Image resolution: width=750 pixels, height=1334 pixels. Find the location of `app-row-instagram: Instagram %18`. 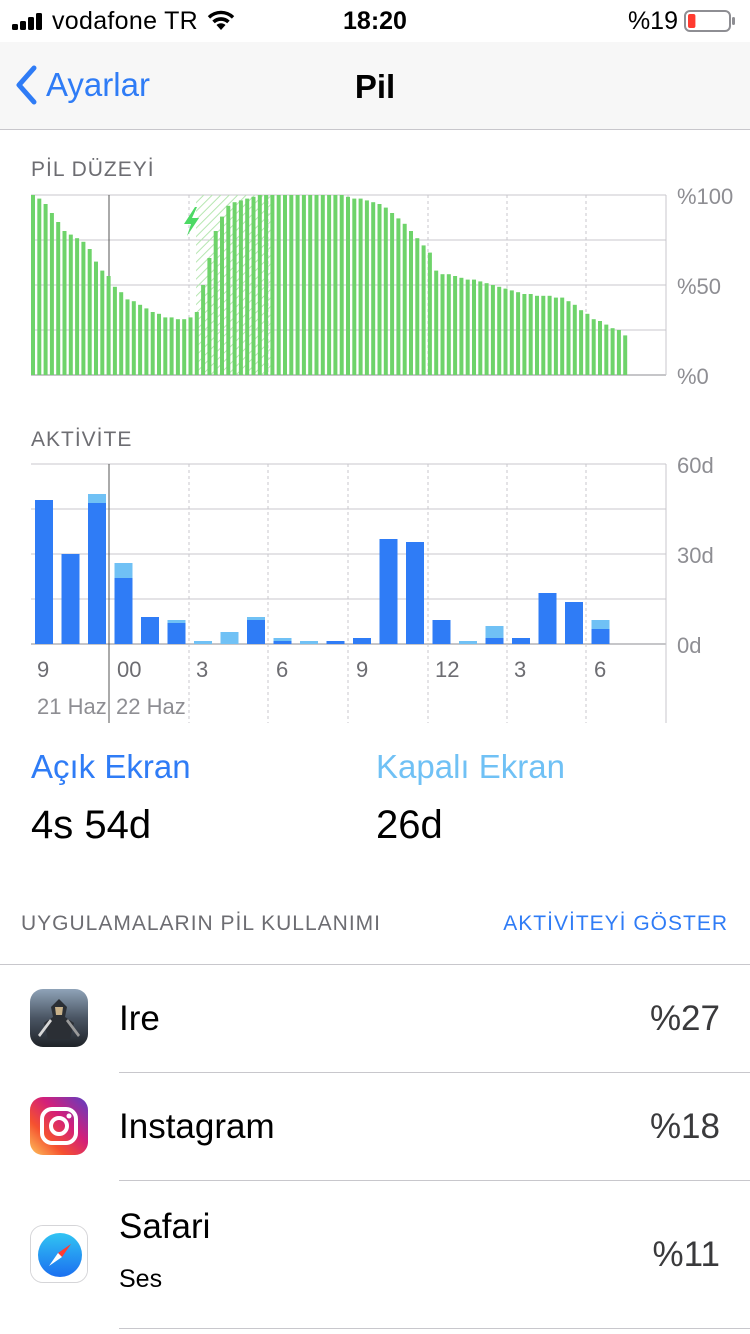

app-row-instagram: Instagram %18 is located at coordinates (375, 1127).